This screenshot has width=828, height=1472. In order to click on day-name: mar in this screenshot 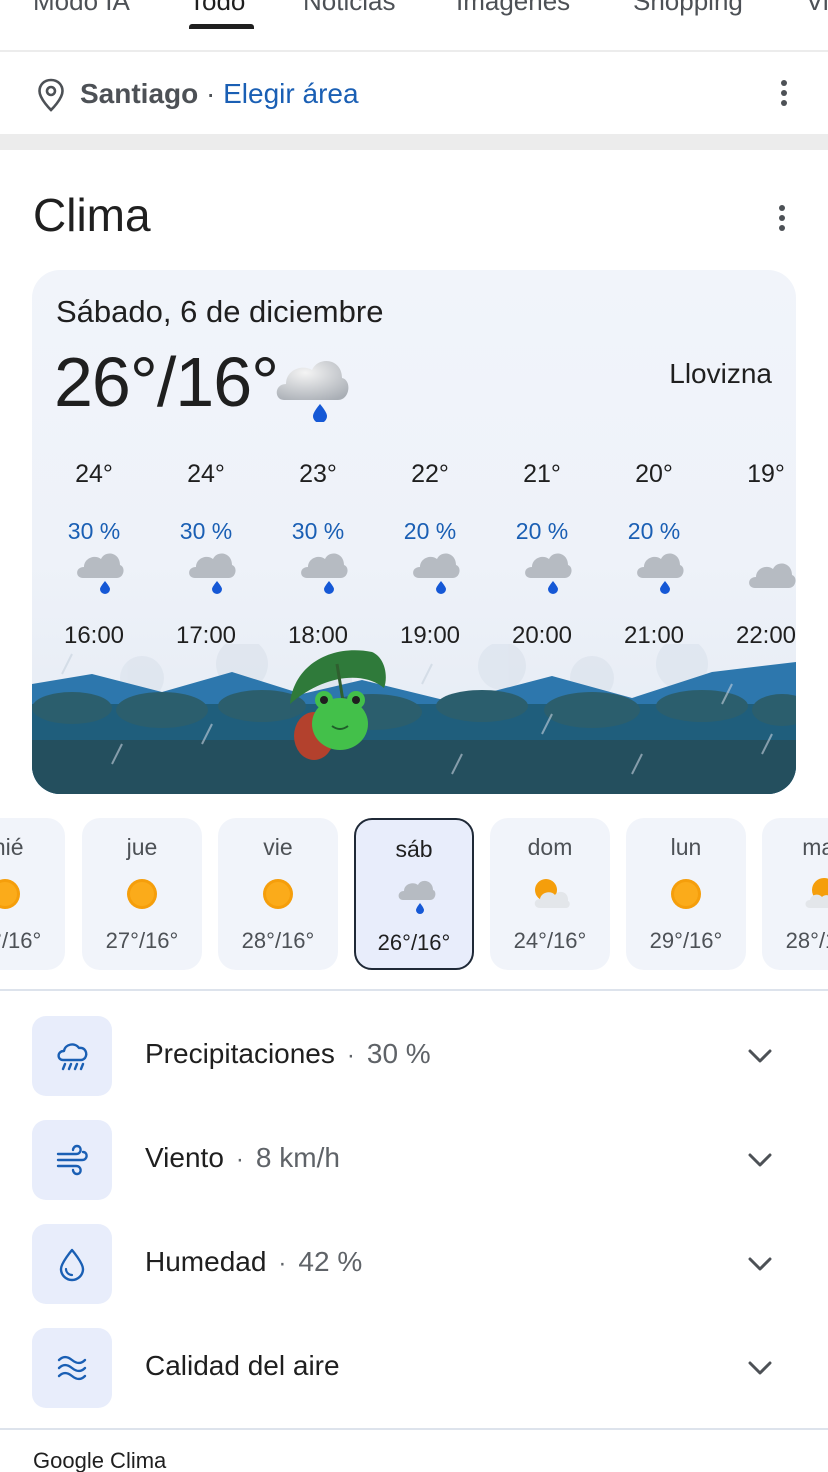, I will do `click(815, 847)`.